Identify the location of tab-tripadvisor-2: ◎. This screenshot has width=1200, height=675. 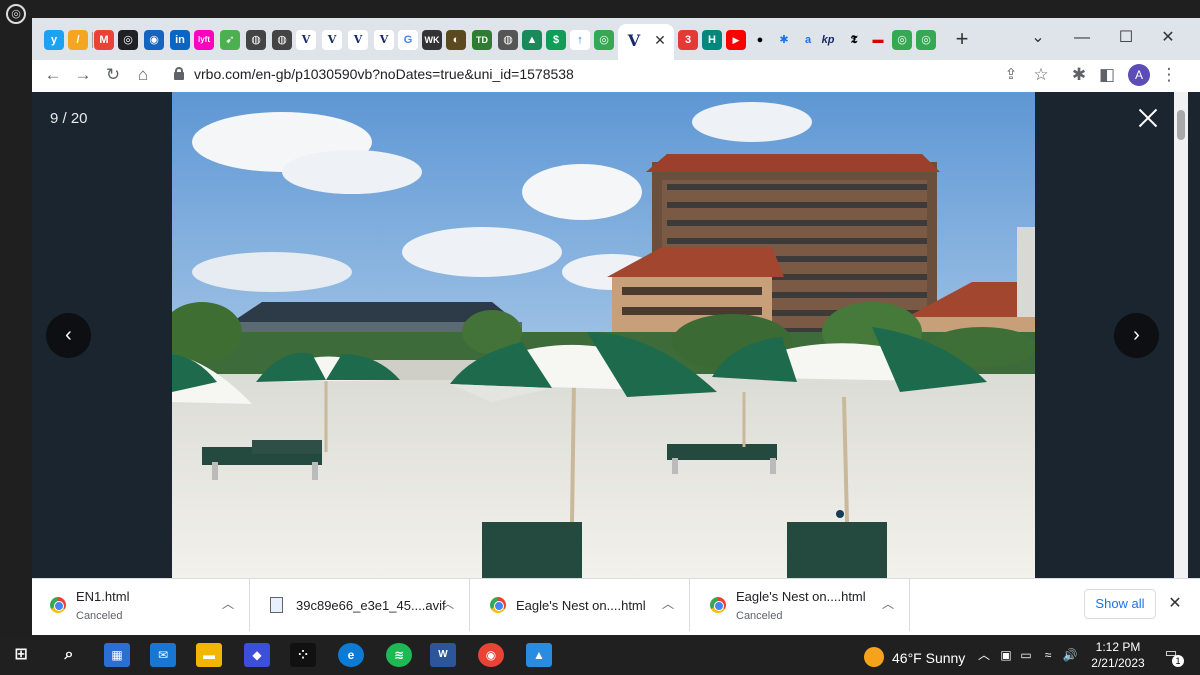
(902, 40).